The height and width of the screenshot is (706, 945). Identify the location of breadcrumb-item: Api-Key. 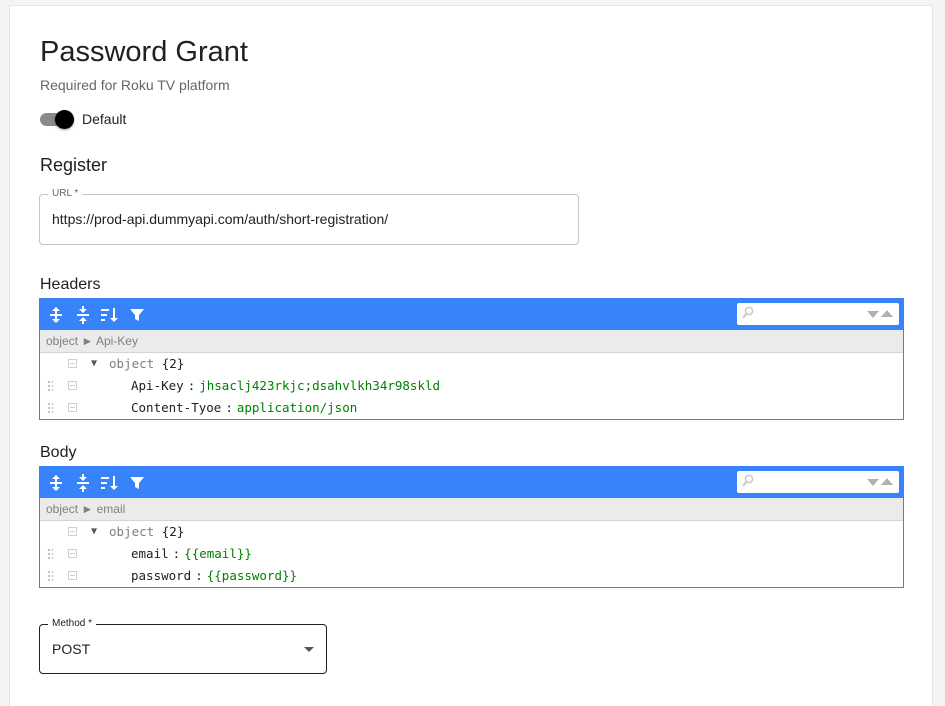
(117, 341).